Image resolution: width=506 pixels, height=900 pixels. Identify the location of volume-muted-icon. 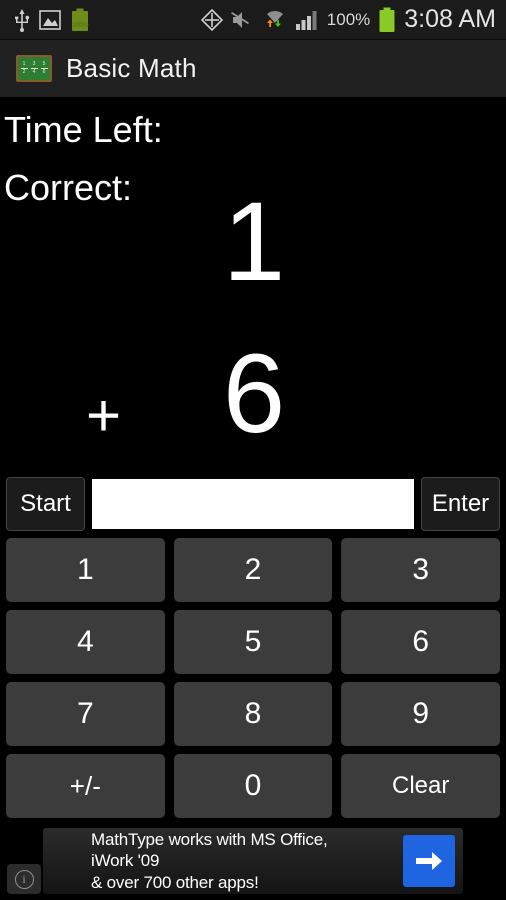
(239, 19).